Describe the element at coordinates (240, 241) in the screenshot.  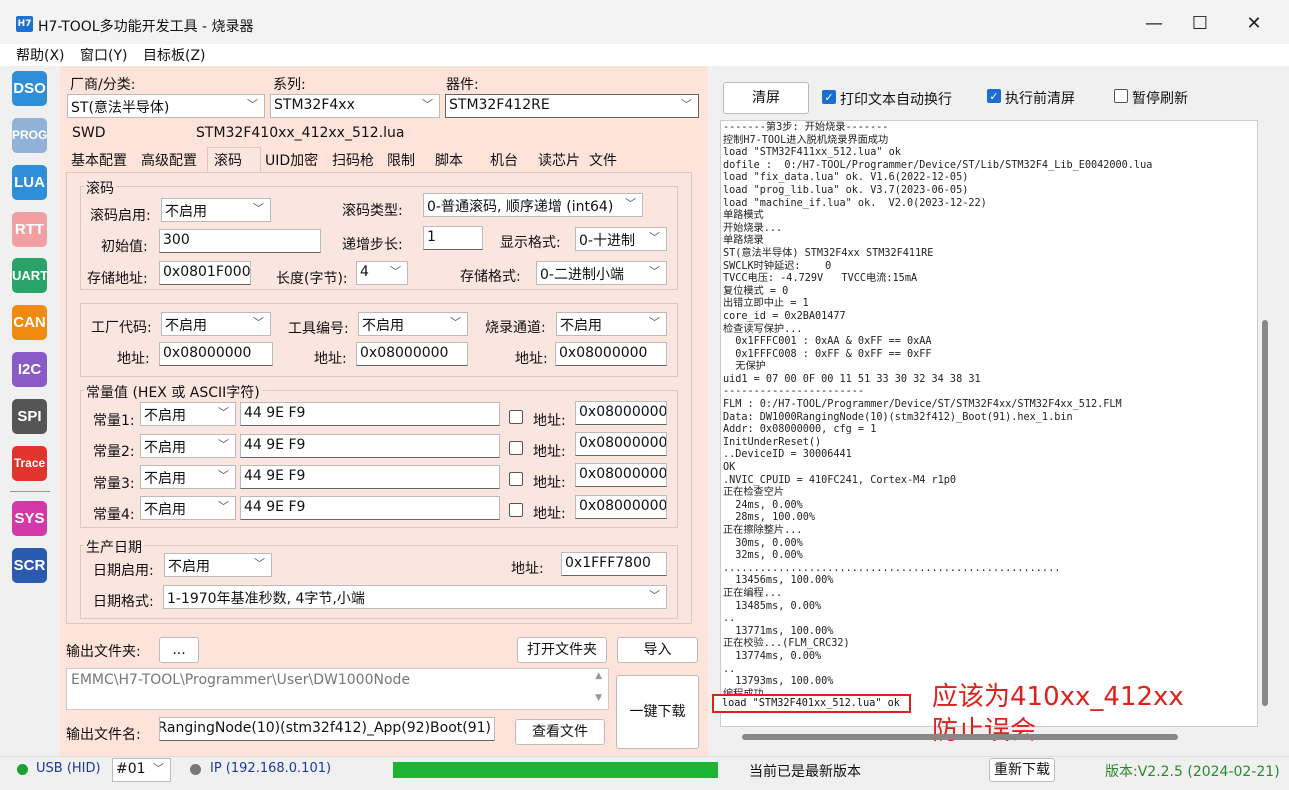
I see `init-value-input: 300` at that location.